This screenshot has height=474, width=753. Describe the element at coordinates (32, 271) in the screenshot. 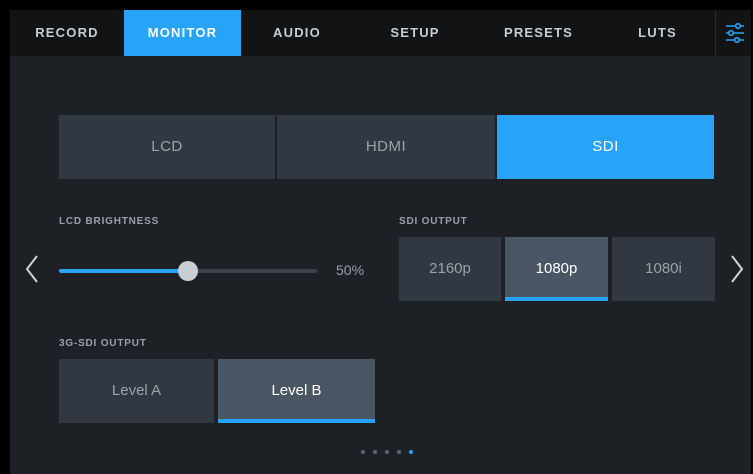

I see `chevron-left-icon` at that location.